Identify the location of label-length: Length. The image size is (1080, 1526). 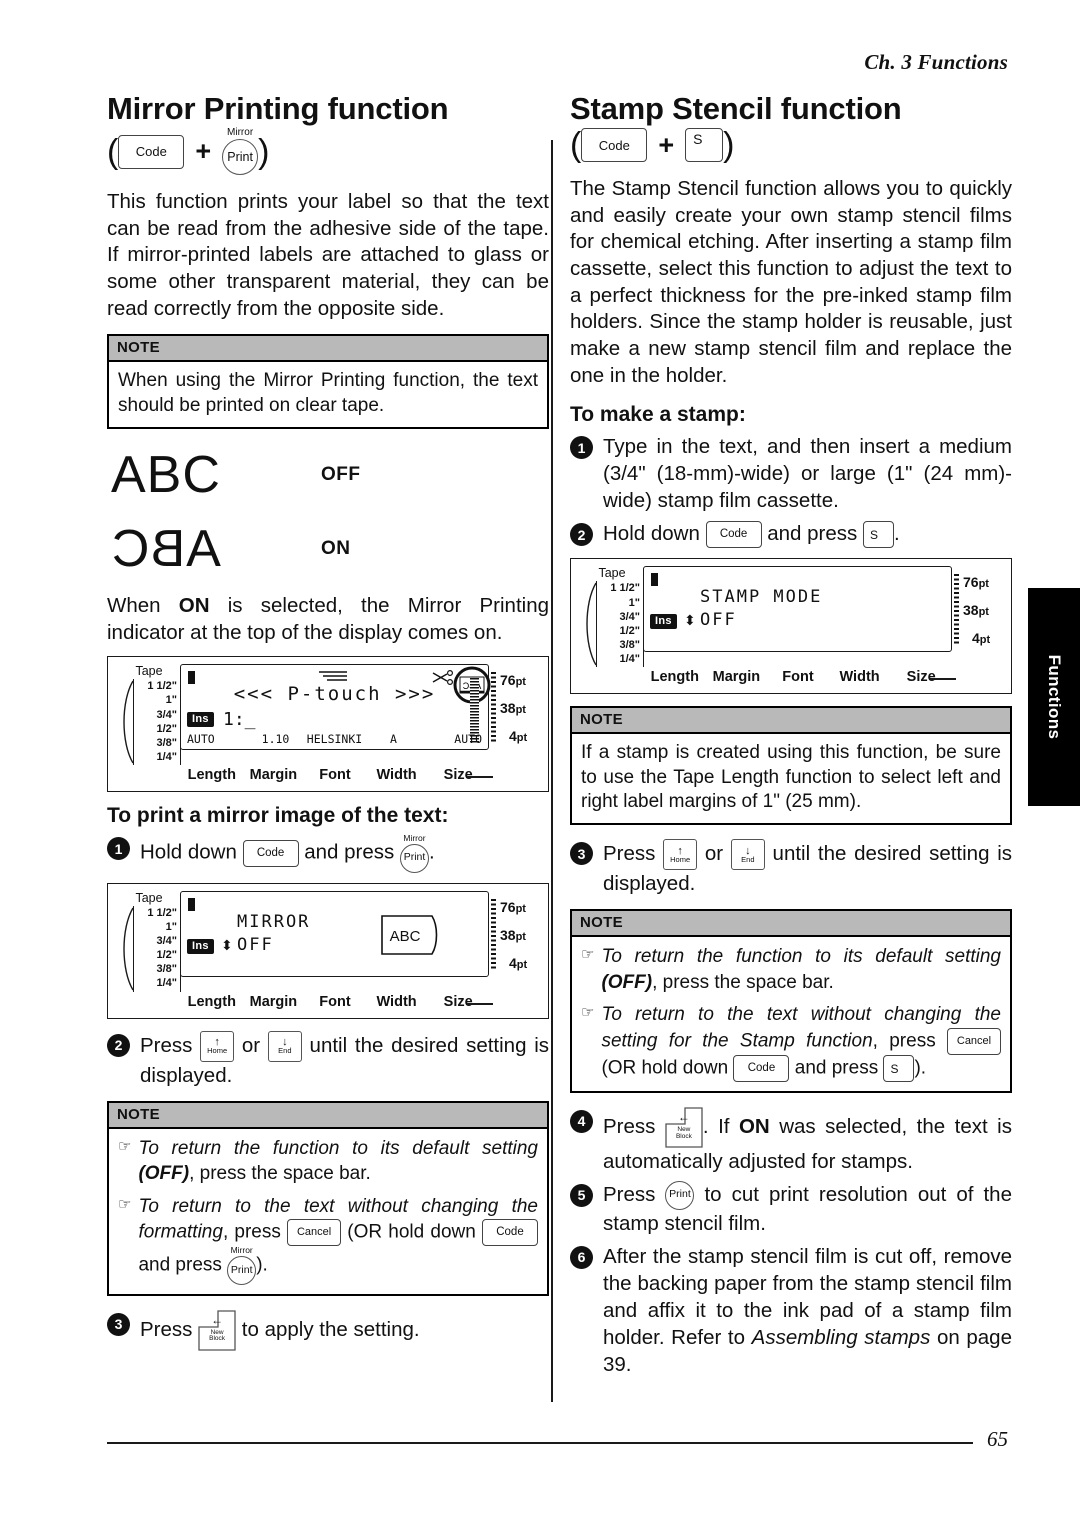
(211, 775).